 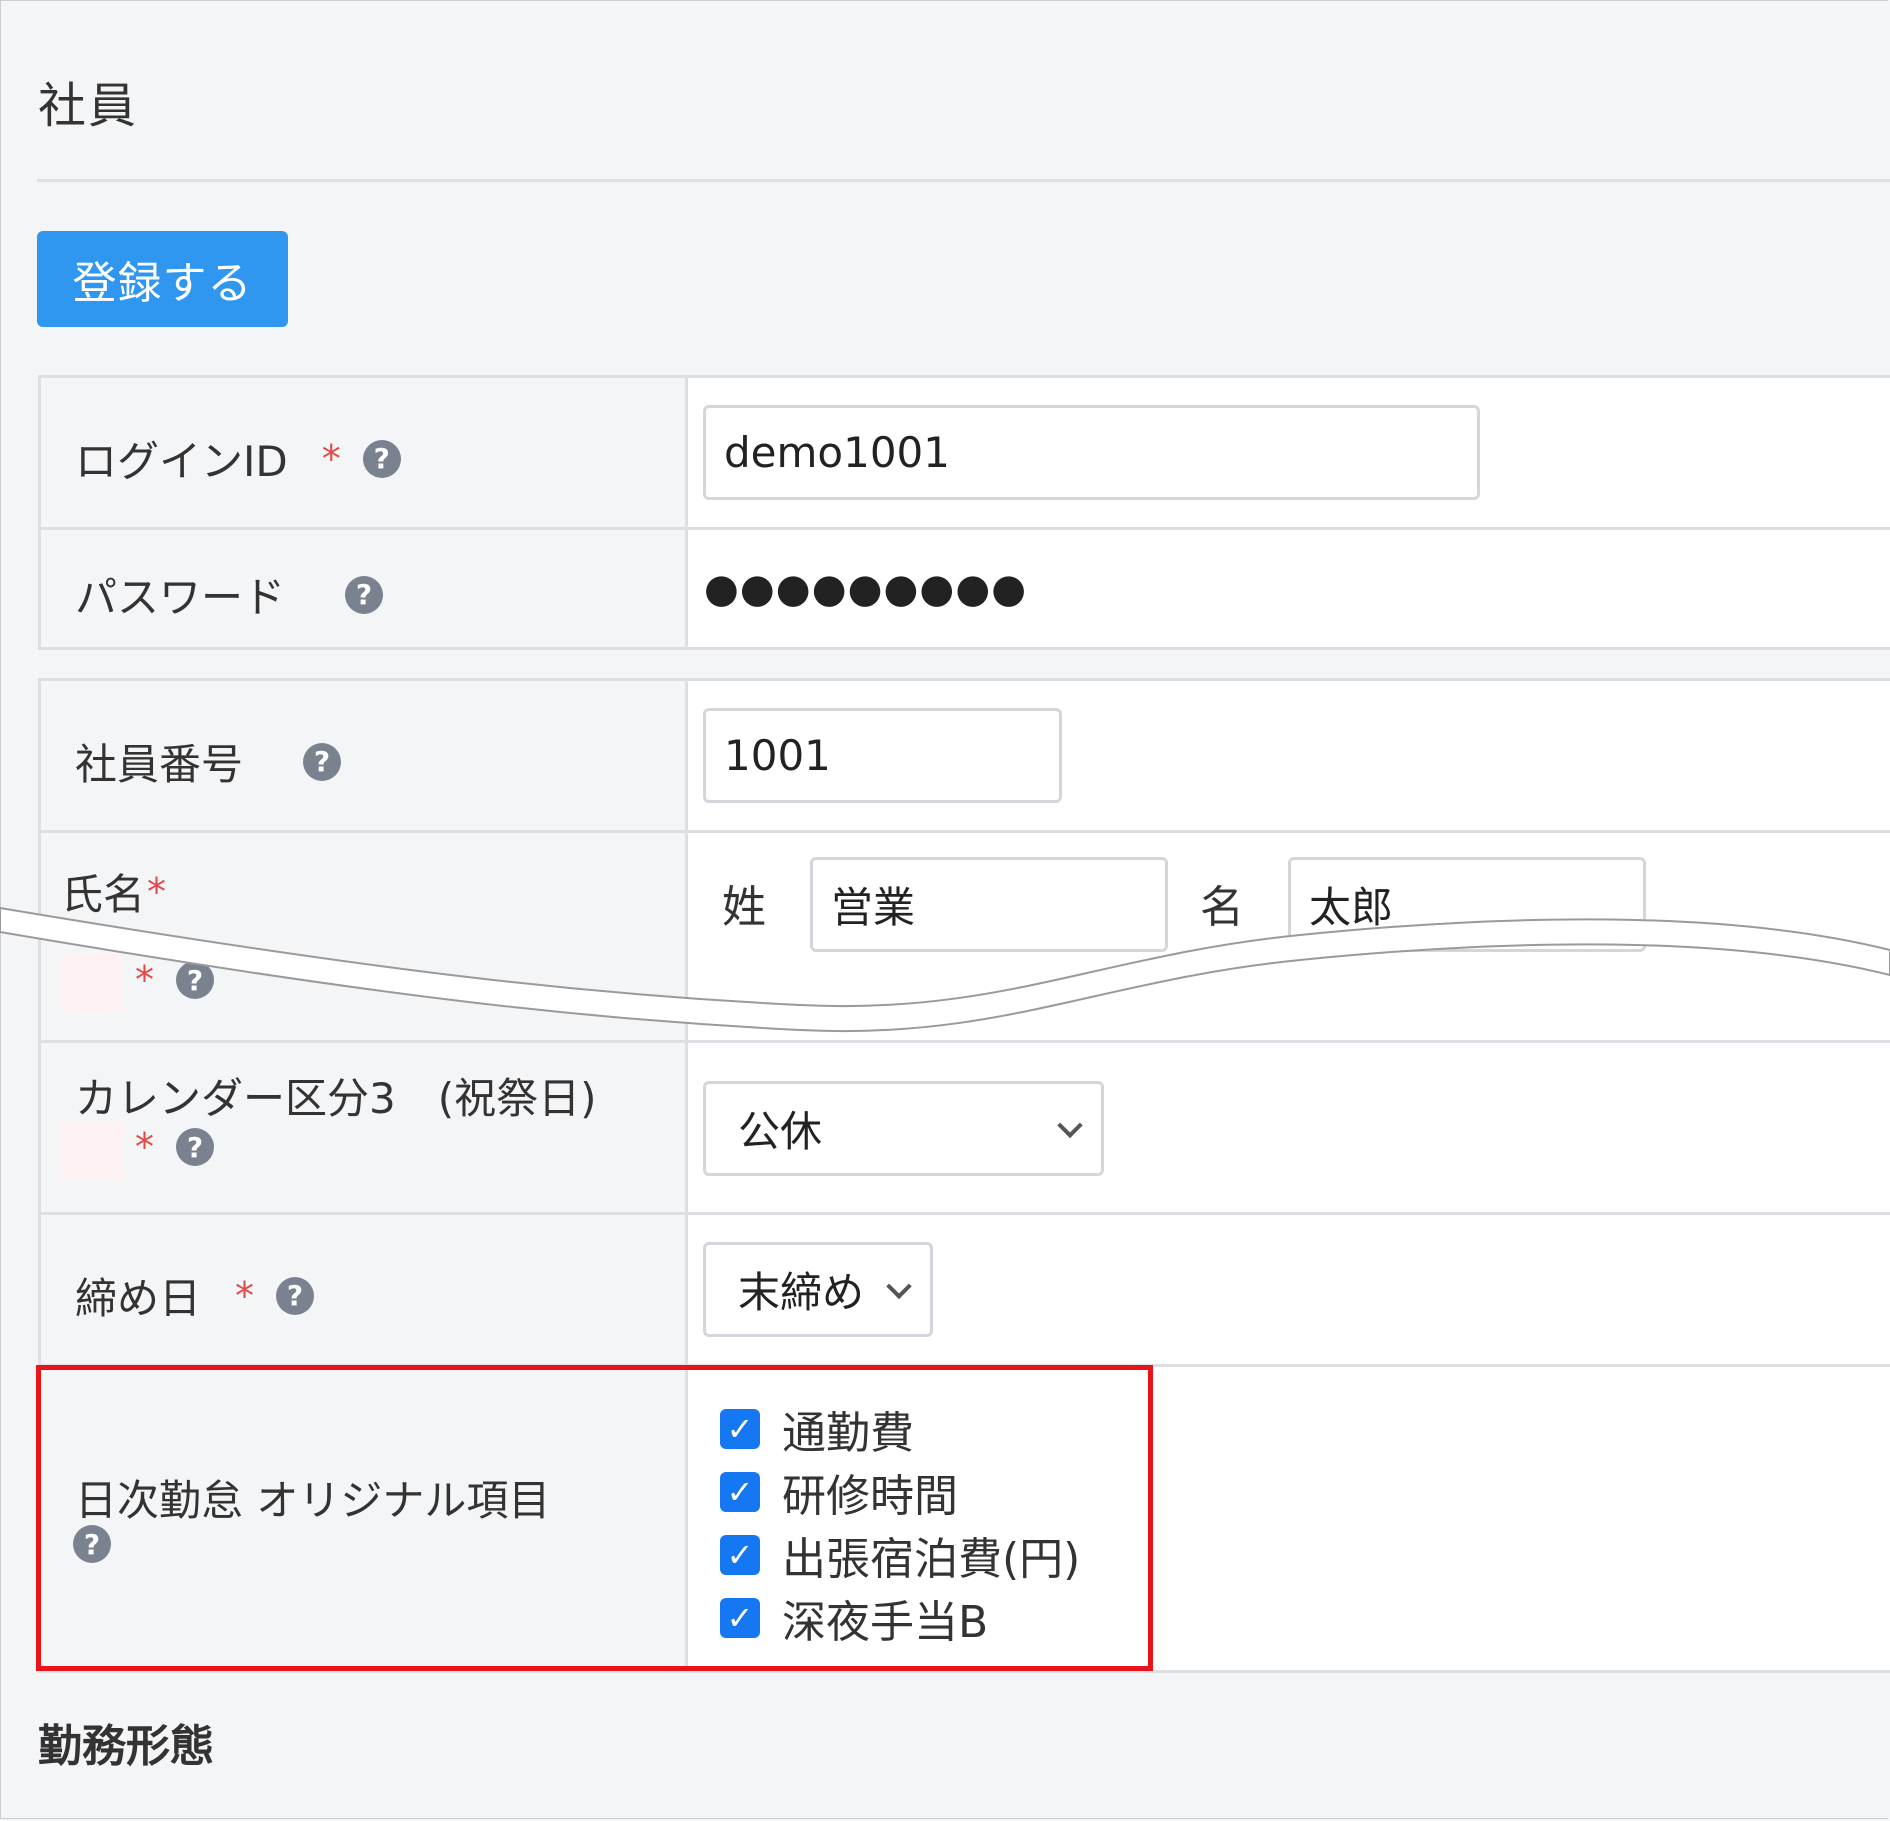 I want to click on password-value-cell: ●●●●●●●●●, so click(x=1287, y=588).